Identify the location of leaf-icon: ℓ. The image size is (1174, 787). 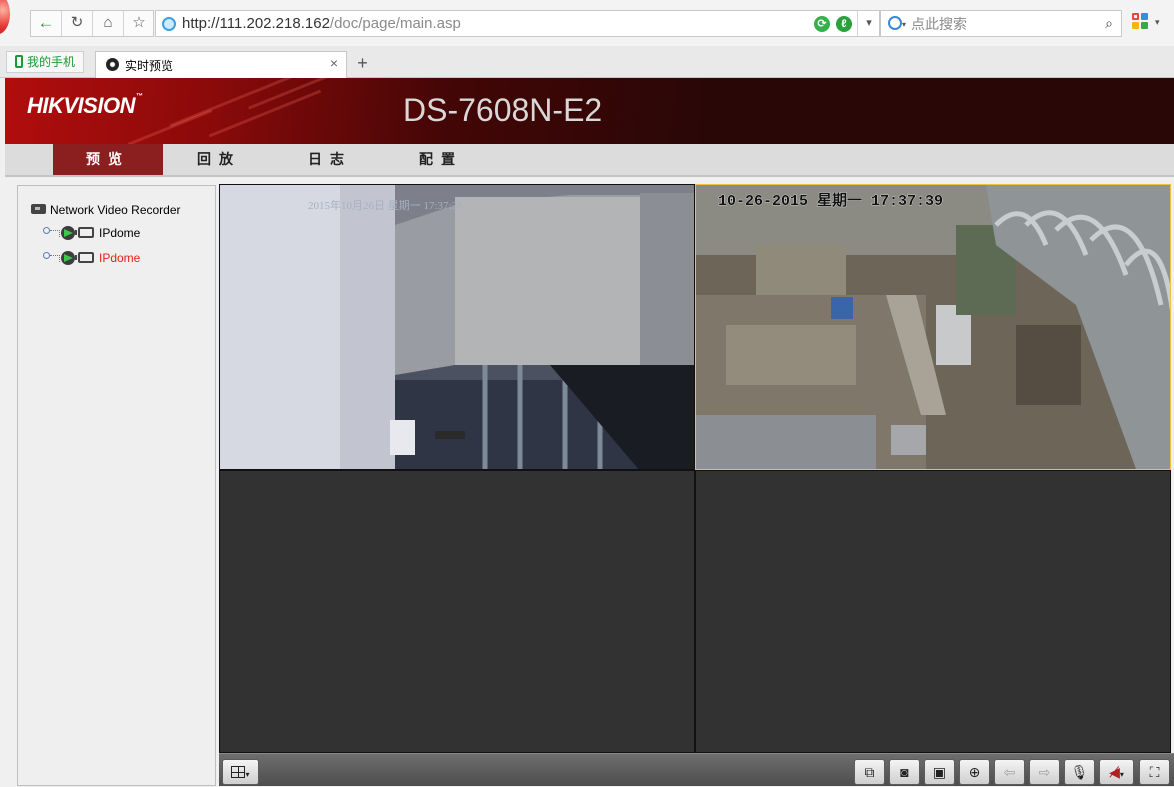
(844, 24).